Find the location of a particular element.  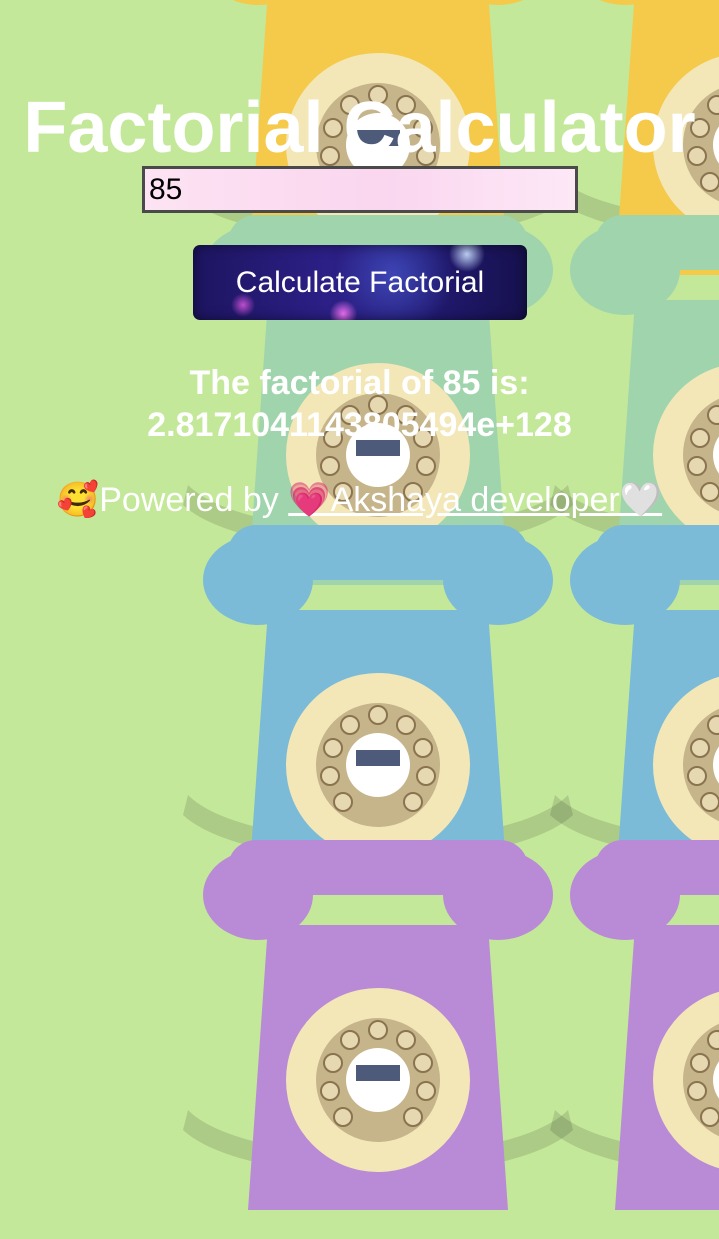

result-value: 2.8171041143805494e+128 is located at coordinates (359, 425).